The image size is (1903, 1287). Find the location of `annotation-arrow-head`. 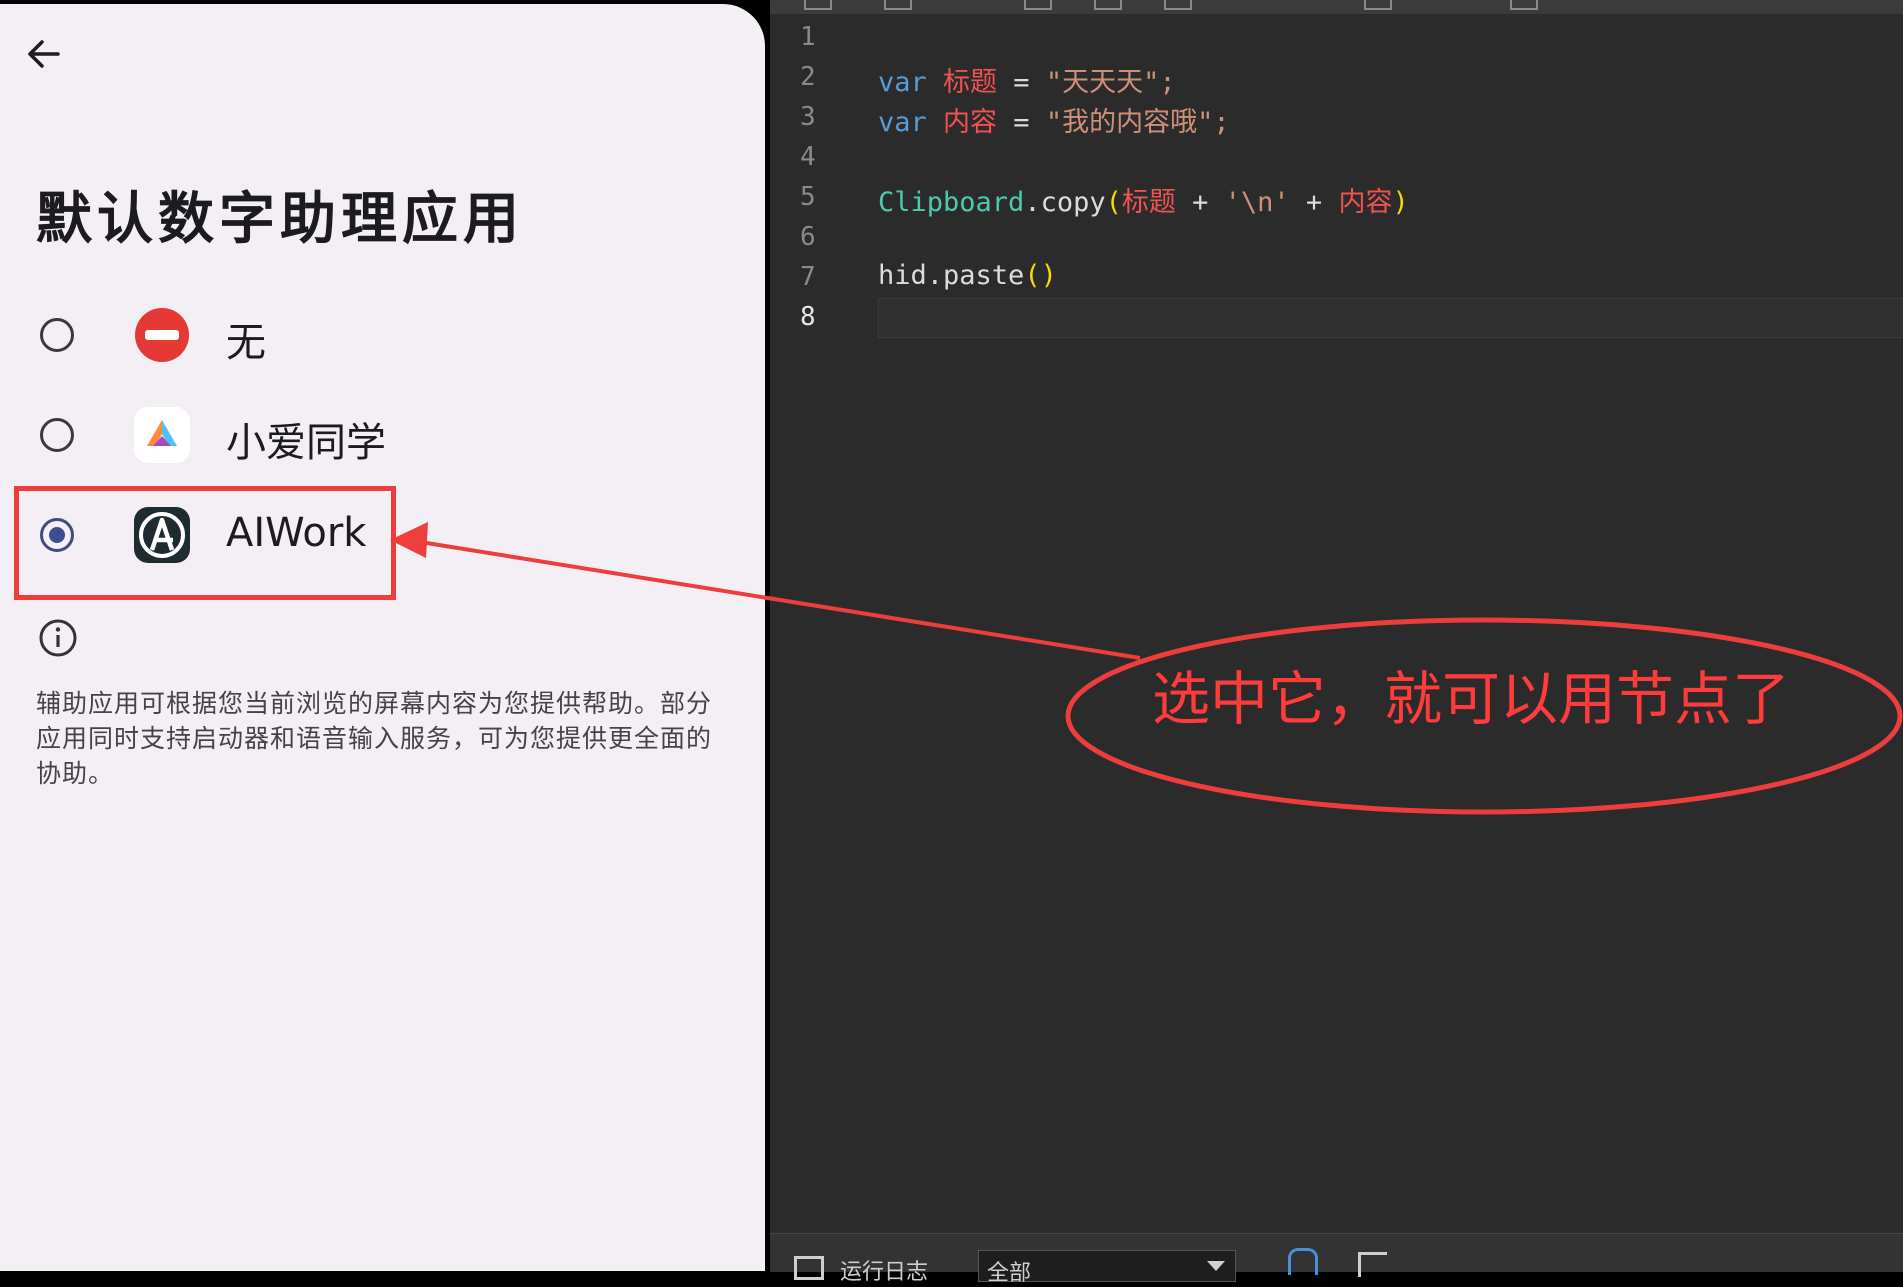

annotation-arrow-head is located at coordinates (409, 540).